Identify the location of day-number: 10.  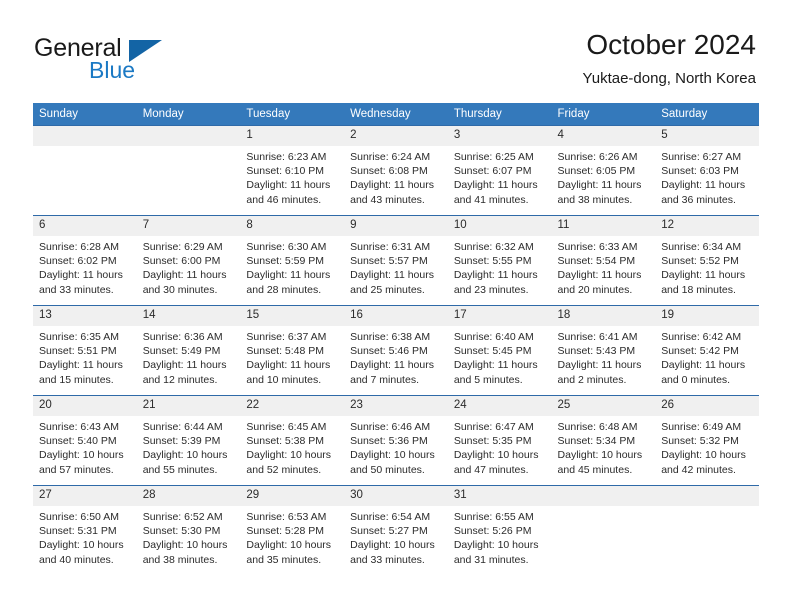
(499, 226).